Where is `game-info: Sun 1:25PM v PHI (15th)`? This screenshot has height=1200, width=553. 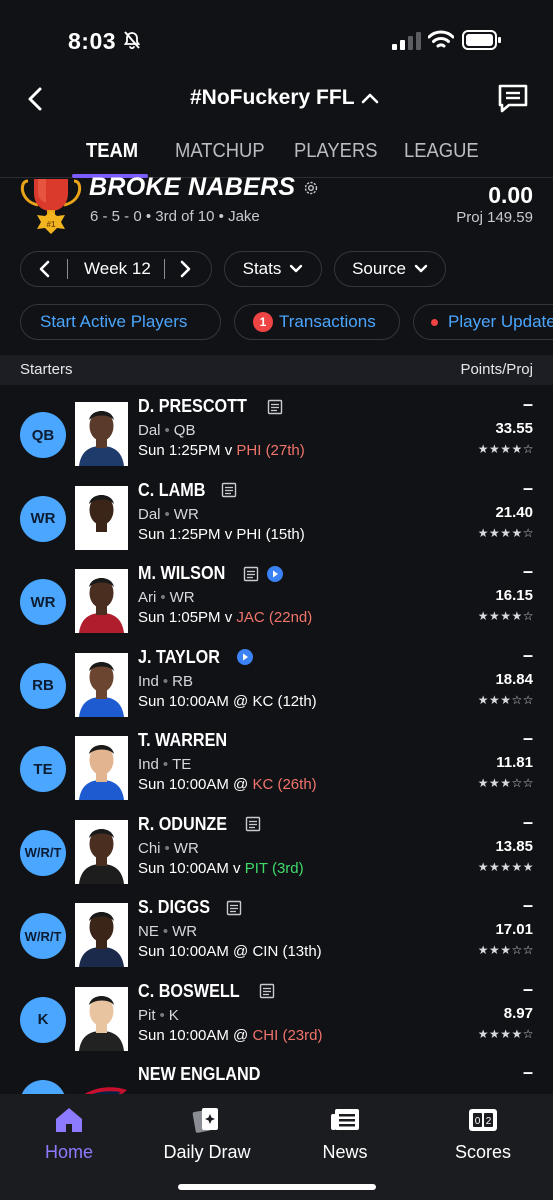
game-info: Sun 1:25PM v PHI (15th) is located at coordinates (221, 534).